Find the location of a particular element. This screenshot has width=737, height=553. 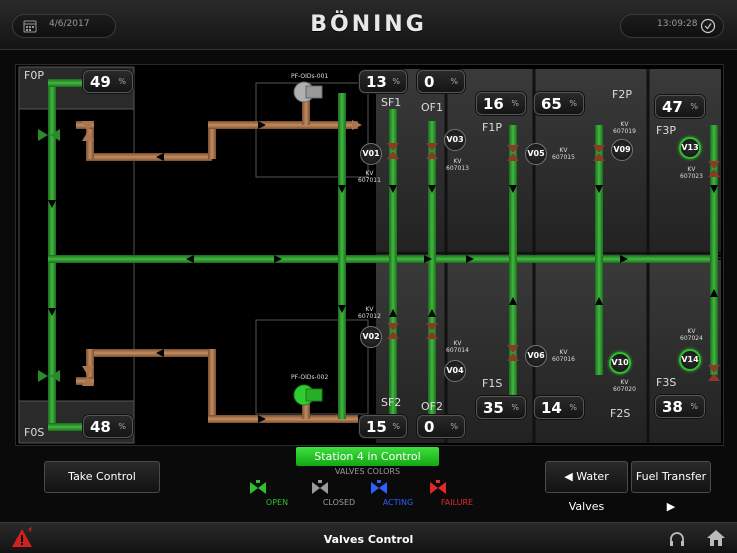

level-value: 48 is located at coordinates (100, 427).